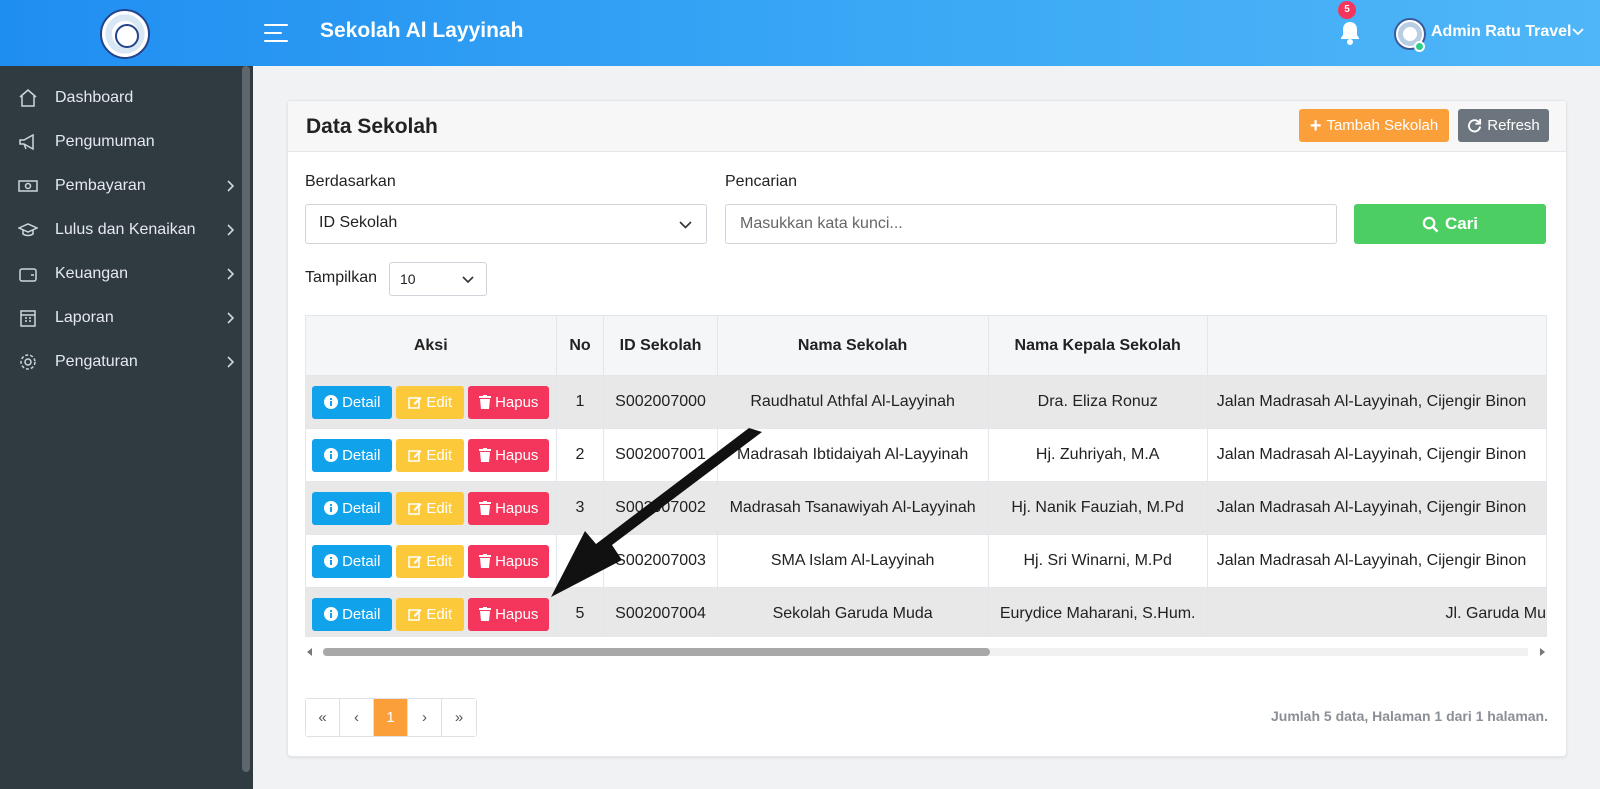  Describe the element at coordinates (660, 612) in the screenshot. I see `cell-id: S002007004` at that location.